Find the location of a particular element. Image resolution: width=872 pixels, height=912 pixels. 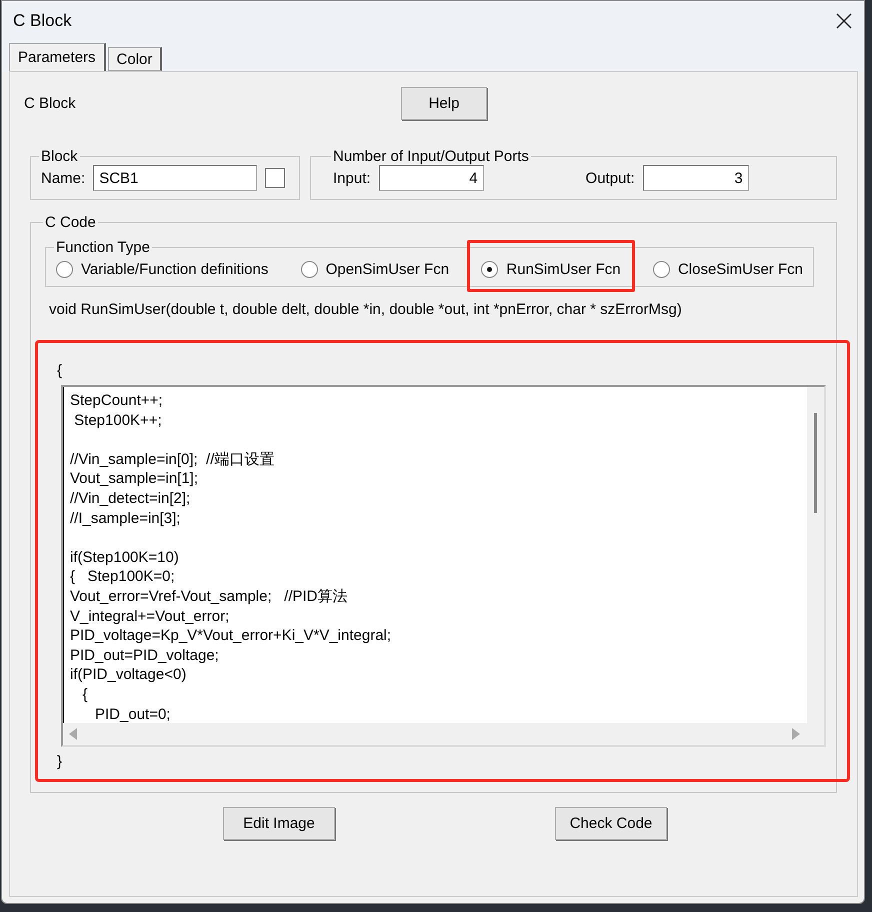

open-brace: { is located at coordinates (60, 370).